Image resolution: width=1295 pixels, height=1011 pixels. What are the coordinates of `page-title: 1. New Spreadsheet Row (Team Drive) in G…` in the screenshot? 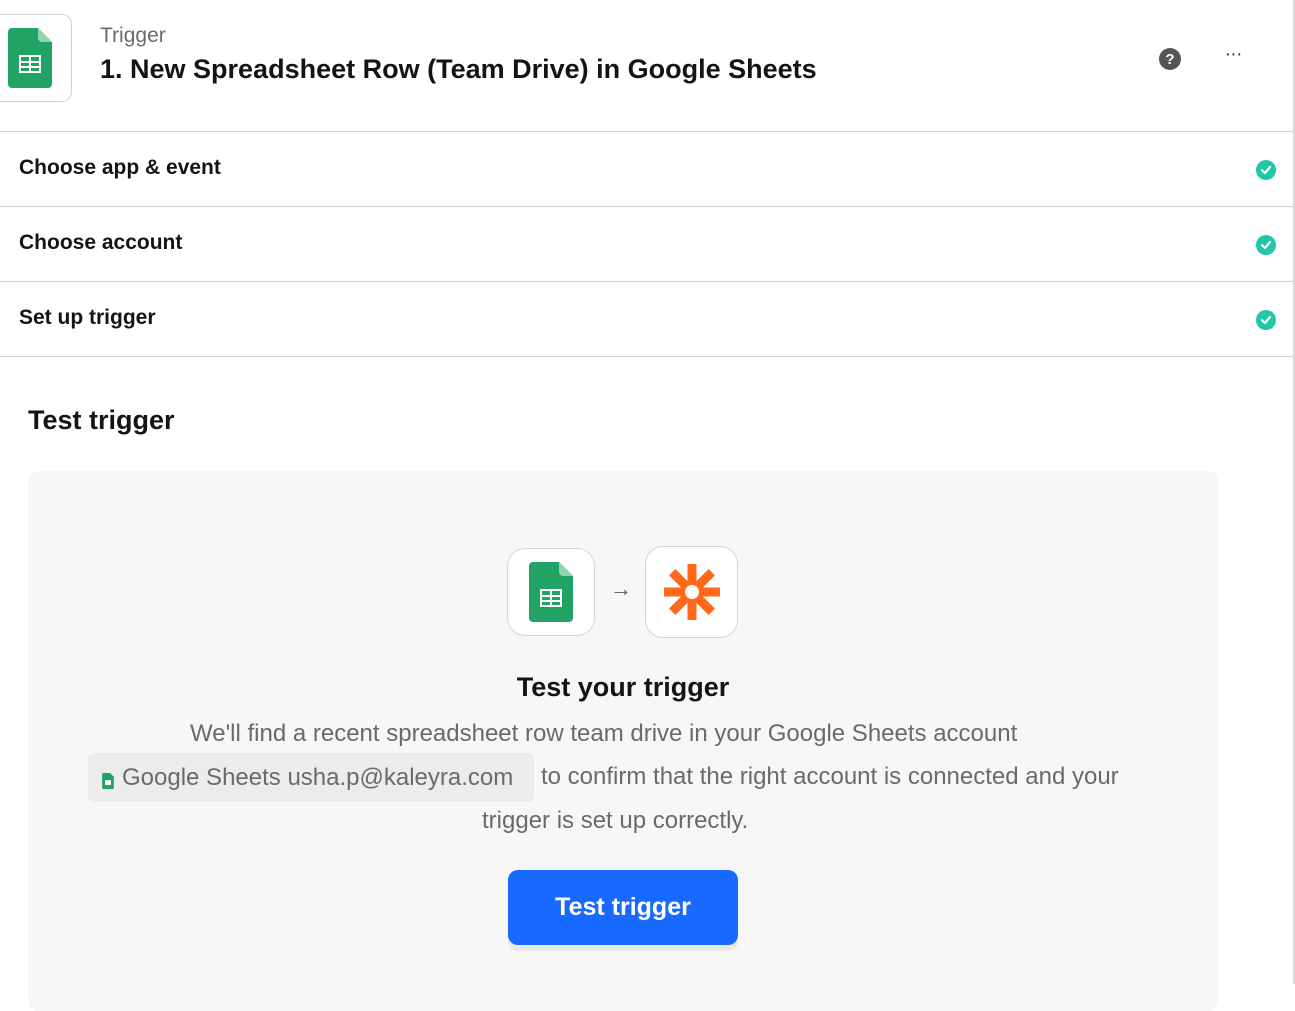 It's located at (458, 69).